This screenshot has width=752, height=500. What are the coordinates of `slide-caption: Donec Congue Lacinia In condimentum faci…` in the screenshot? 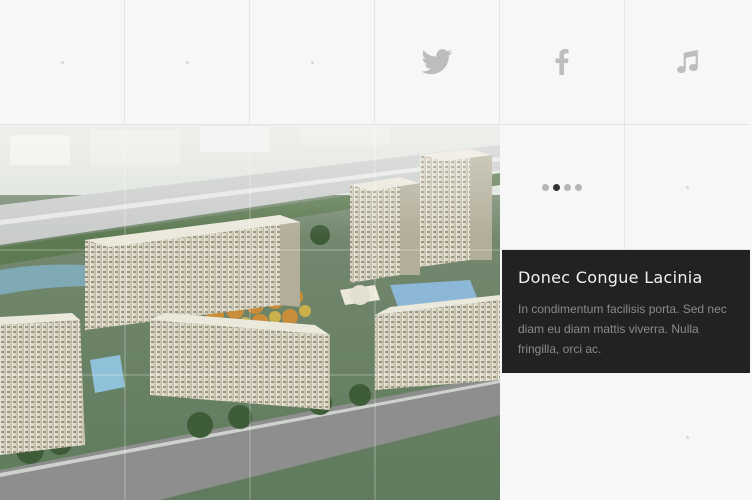 It's located at (626, 311).